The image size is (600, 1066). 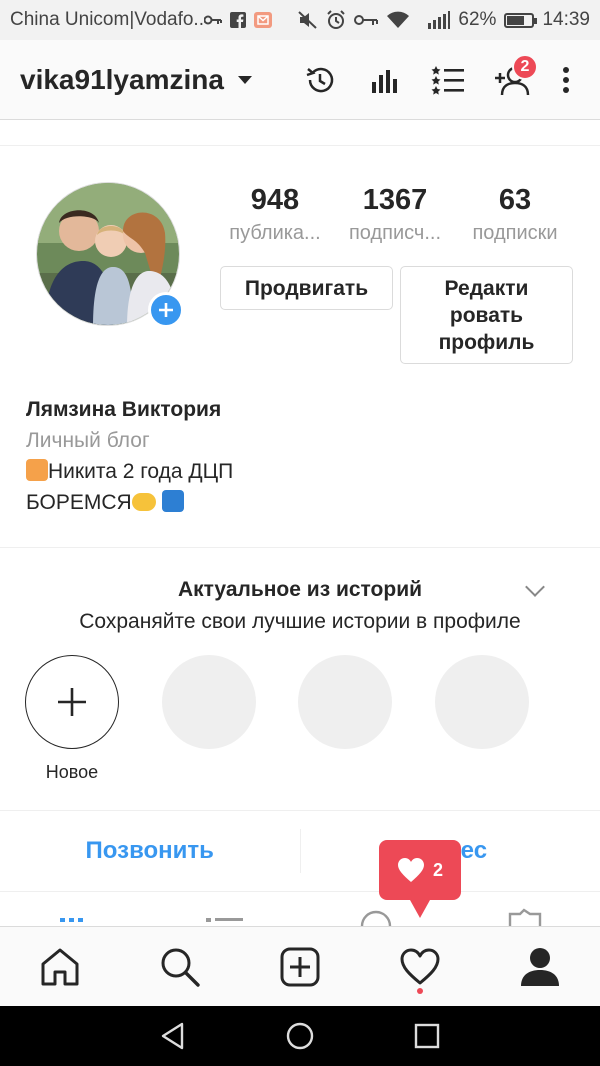 What do you see at coordinates (37, 470) in the screenshot?
I see `baby-emoji-icon` at bounding box center [37, 470].